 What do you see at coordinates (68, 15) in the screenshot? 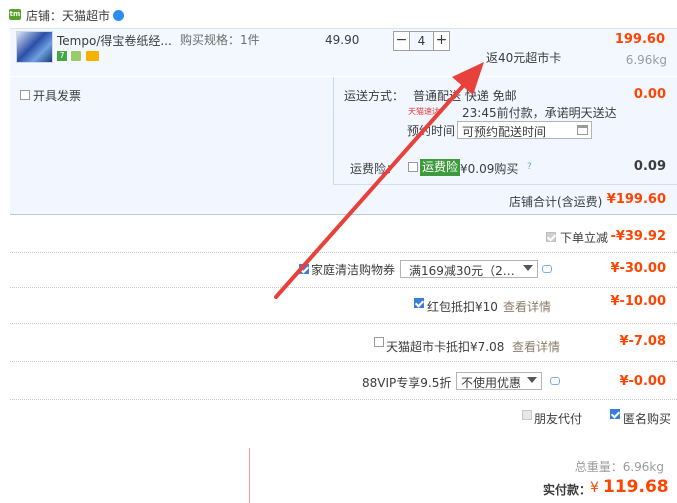
I see `shop-label: 店铺：天猫超市` at bounding box center [68, 15].